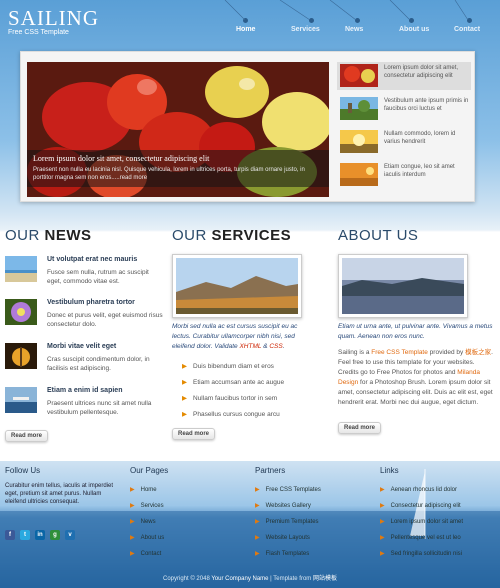  Describe the element at coordinates (478, 352) in the screenshot. I see `brand-link: 模板之家` at that location.